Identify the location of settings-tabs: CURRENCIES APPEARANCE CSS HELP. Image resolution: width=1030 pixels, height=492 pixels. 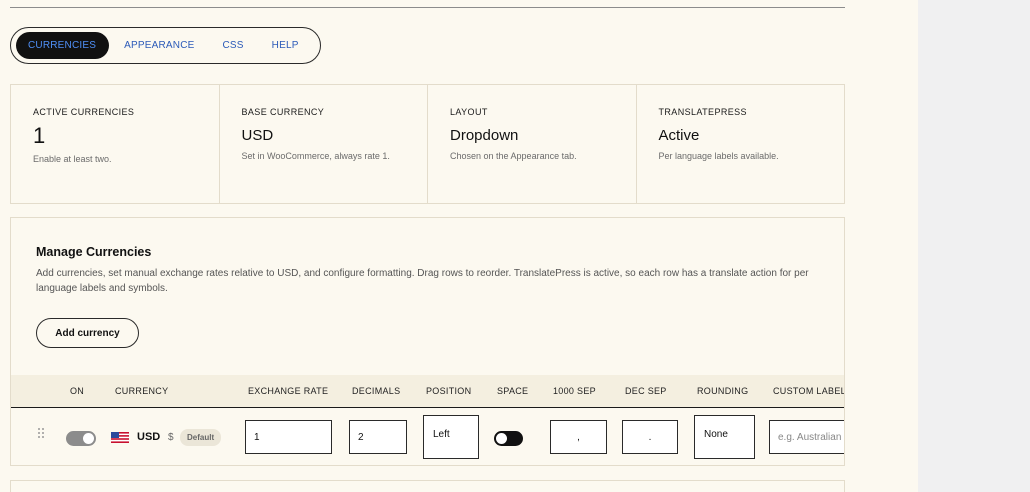
(165, 45).